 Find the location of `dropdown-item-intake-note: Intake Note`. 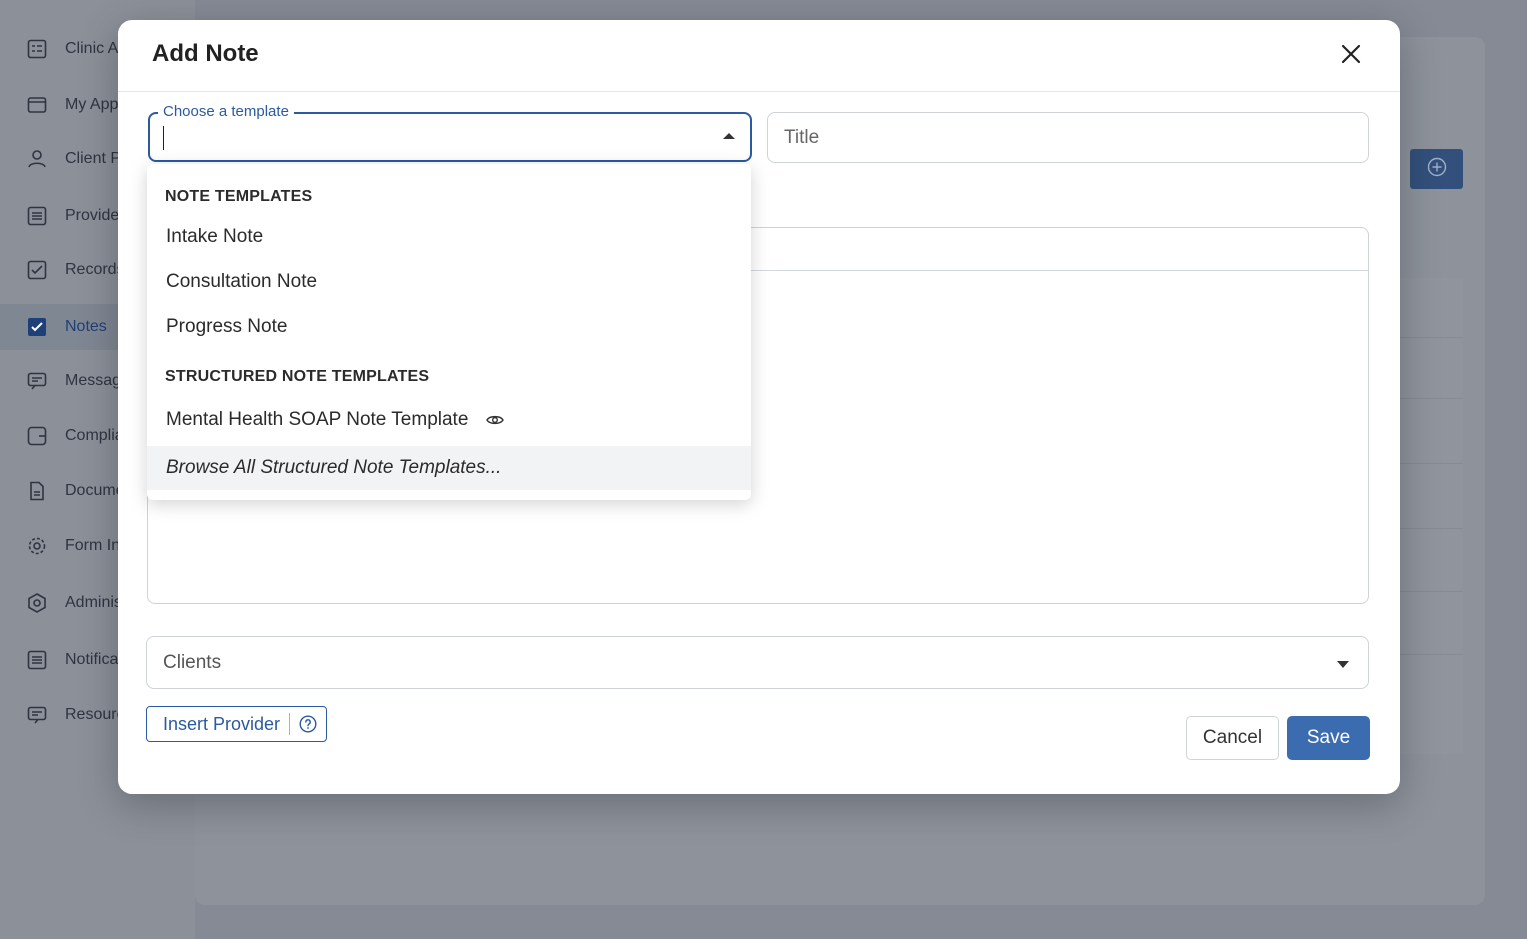

dropdown-item-intake-note: Intake Note is located at coordinates (449, 237).